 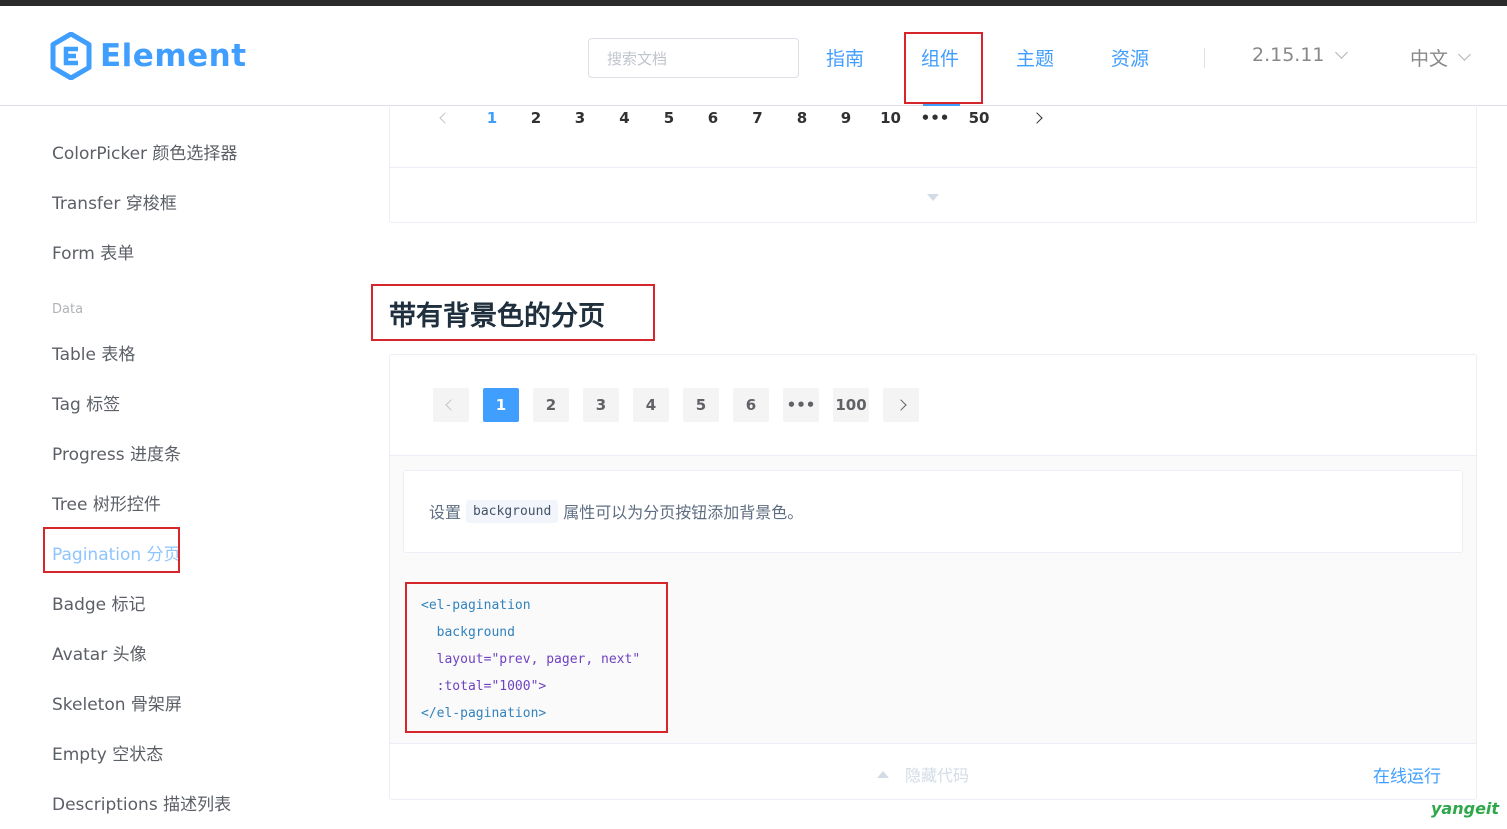 I want to click on description-text: 设置 background 属性可以为分页按钮添加背景色。, so click(x=616, y=511).